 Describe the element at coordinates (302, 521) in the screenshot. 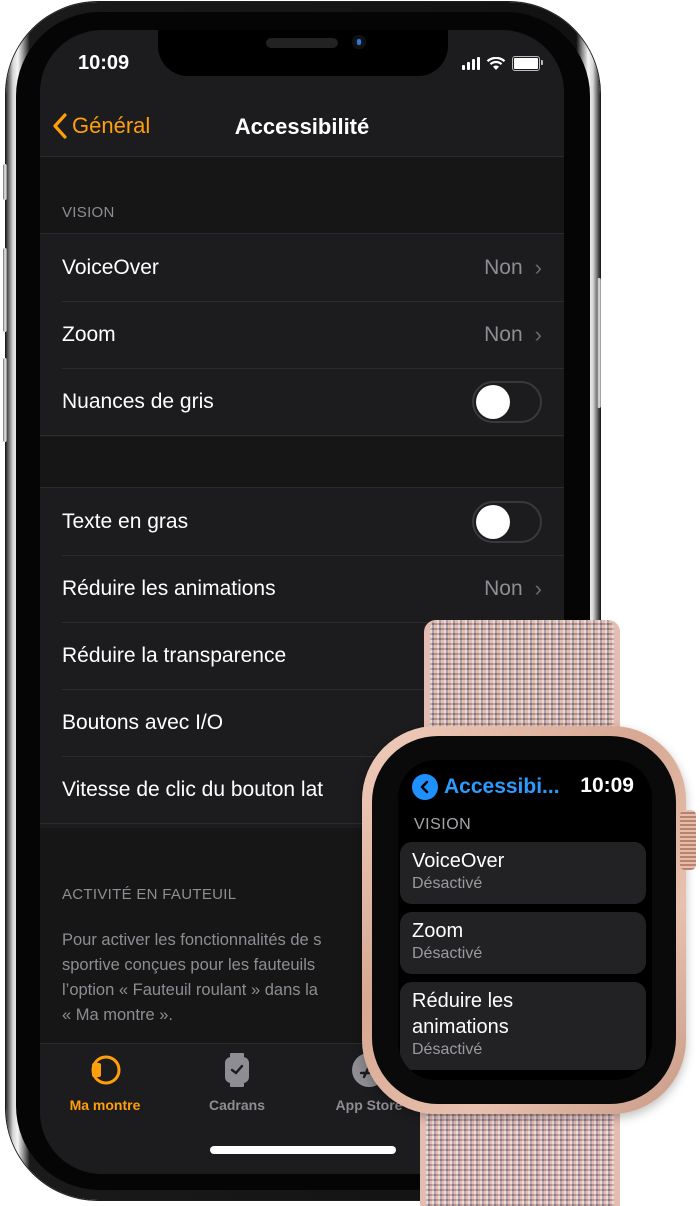

I see `row-bold-text: Texte en gras` at that location.